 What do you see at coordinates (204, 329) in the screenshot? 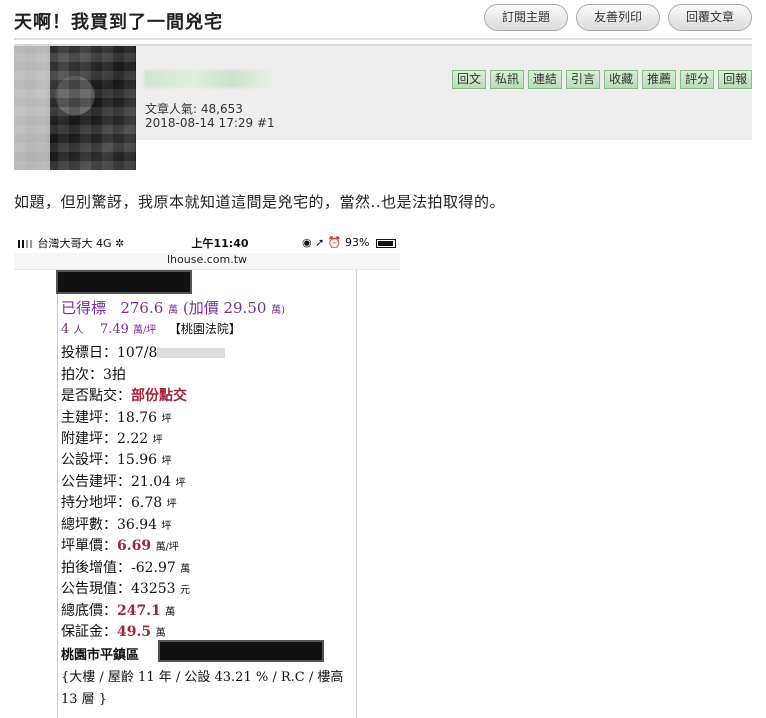
I see `court-label: 【桃園法院】` at bounding box center [204, 329].